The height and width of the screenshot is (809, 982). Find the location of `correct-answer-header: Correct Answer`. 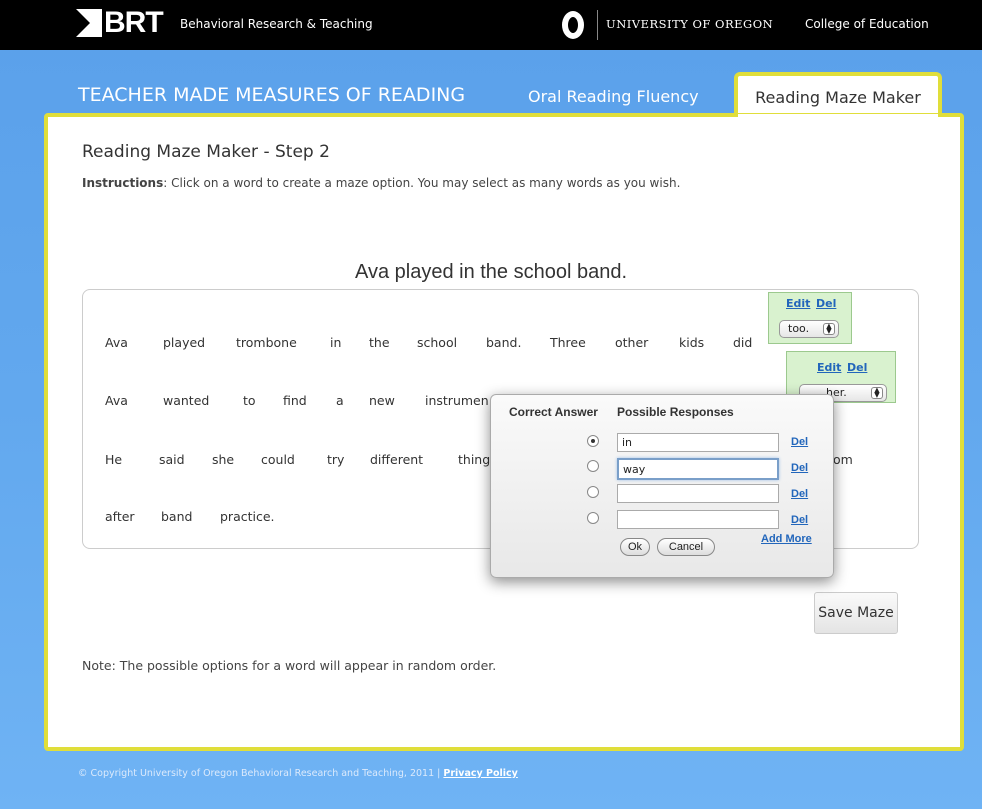

correct-answer-header: Correct Answer is located at coordinates (553, 412).